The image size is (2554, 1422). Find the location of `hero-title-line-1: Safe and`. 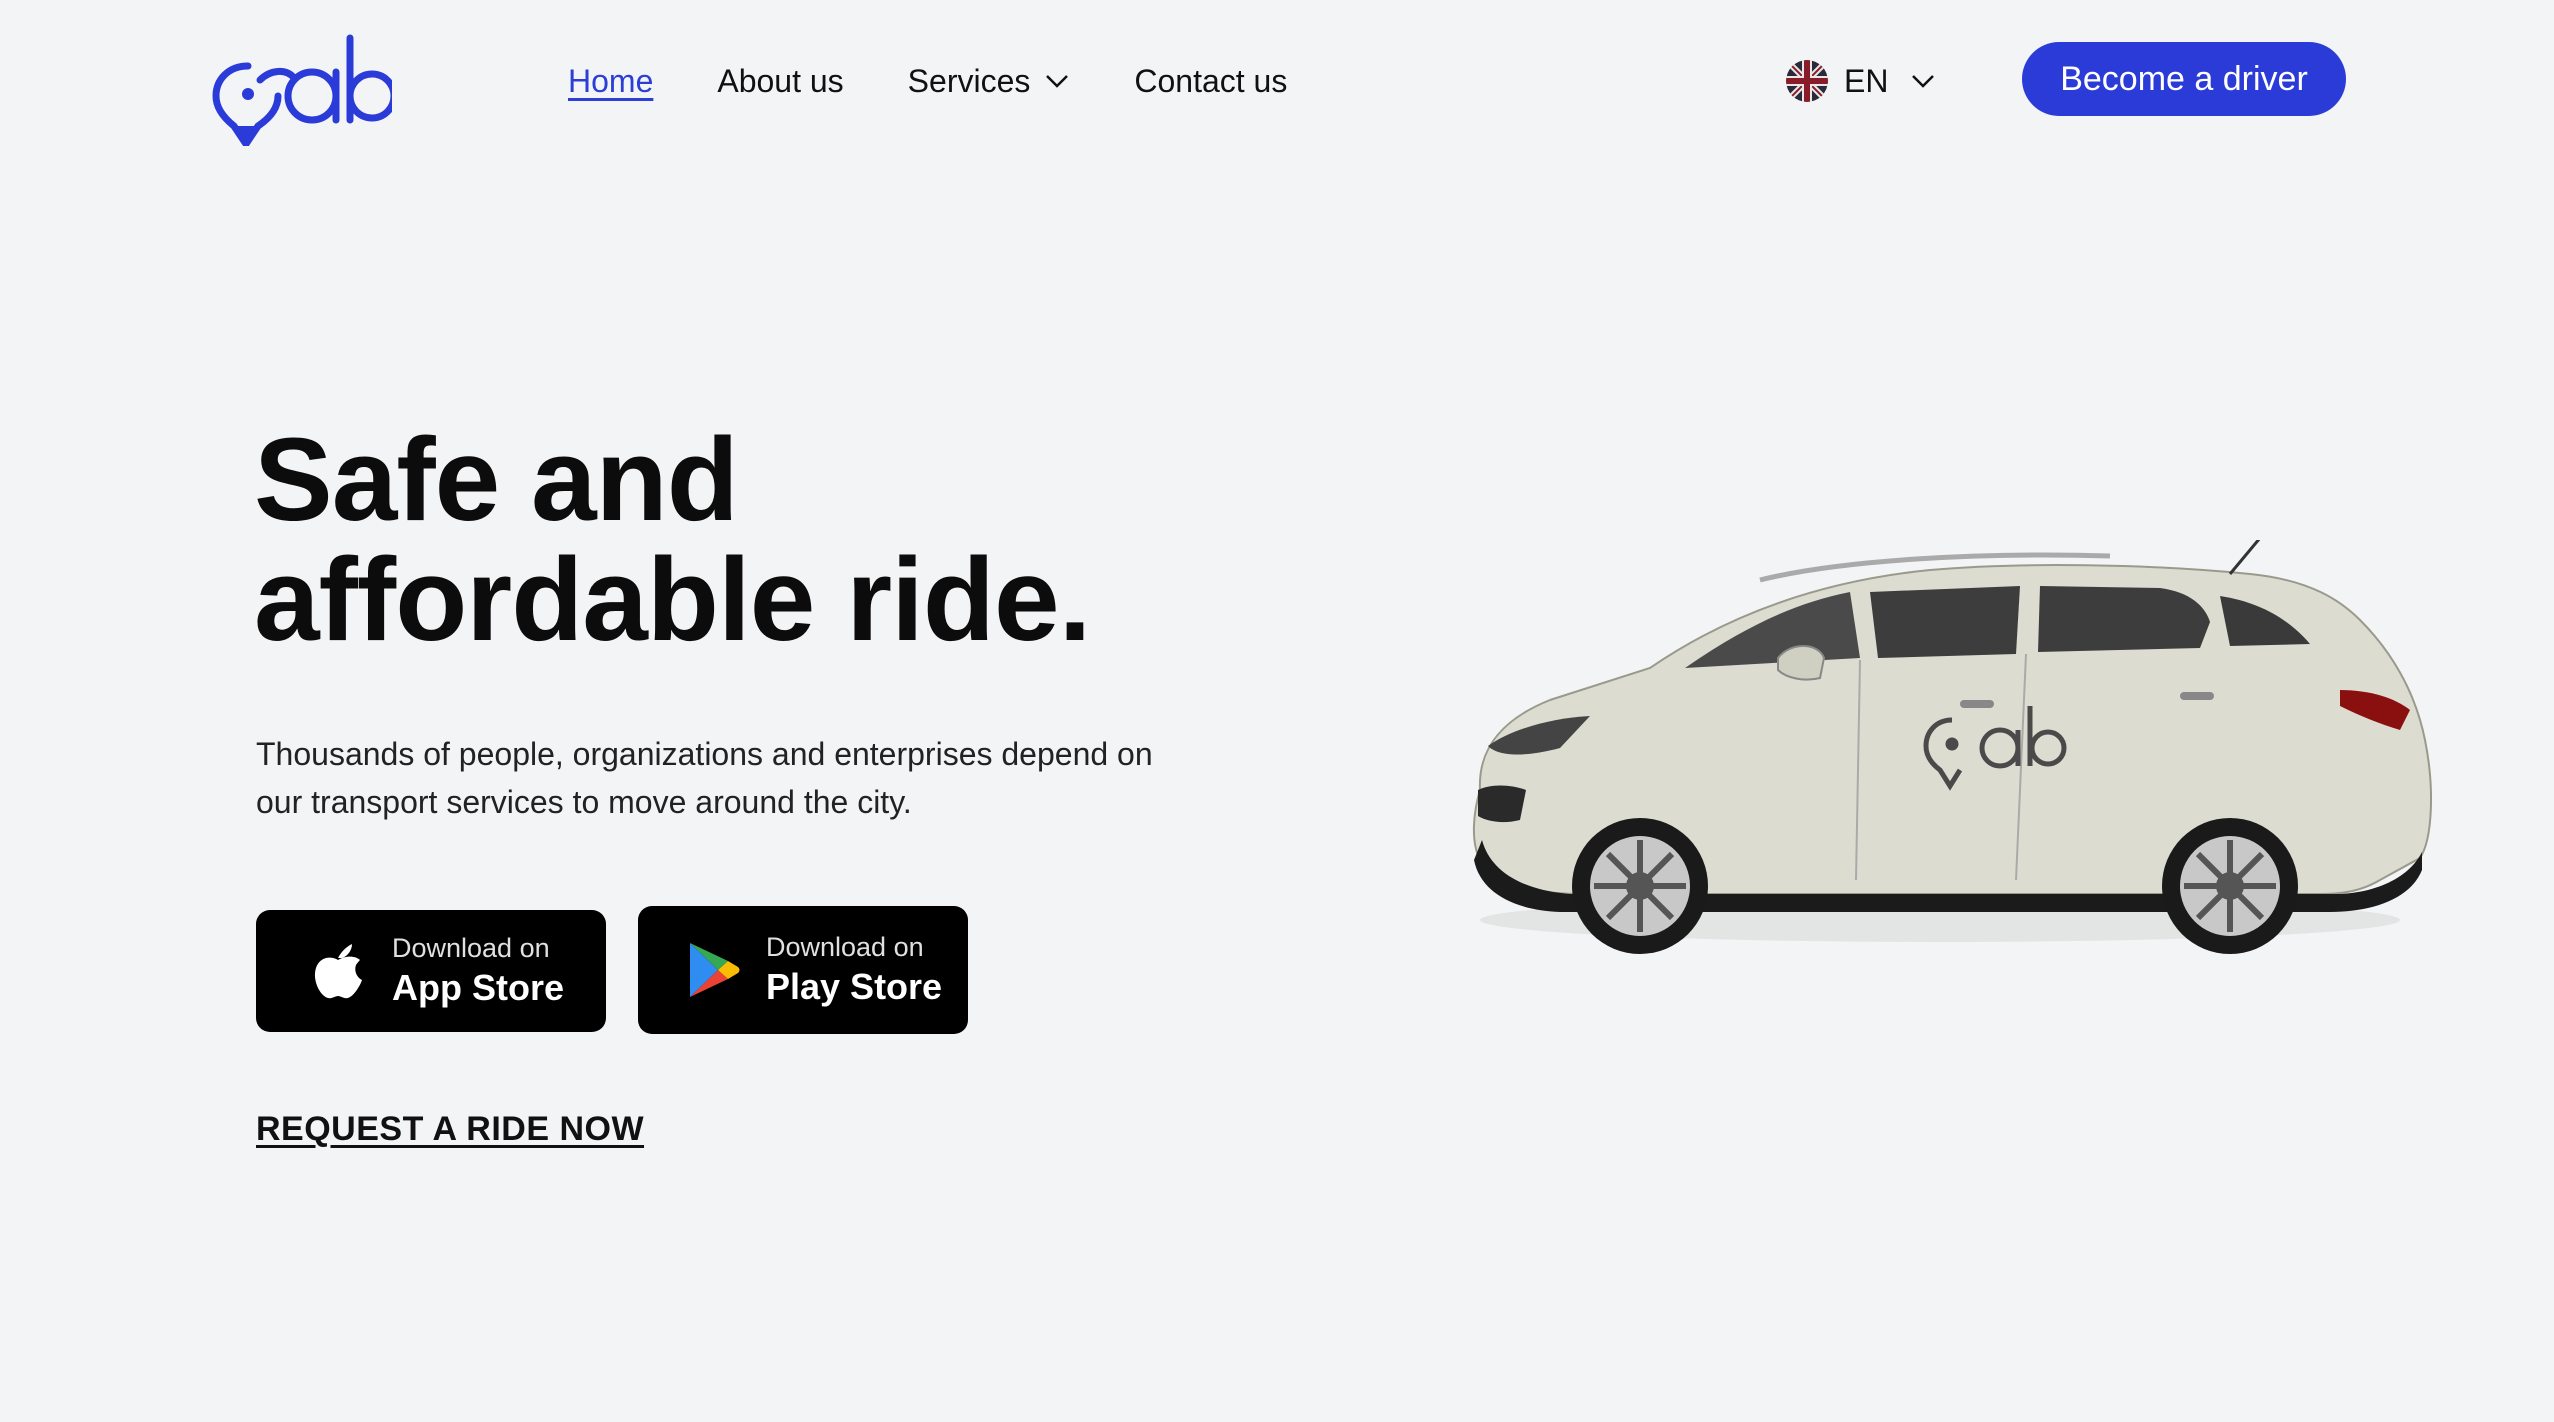

hero-title-line-1: Safe and is located at coordinates (496, 480).